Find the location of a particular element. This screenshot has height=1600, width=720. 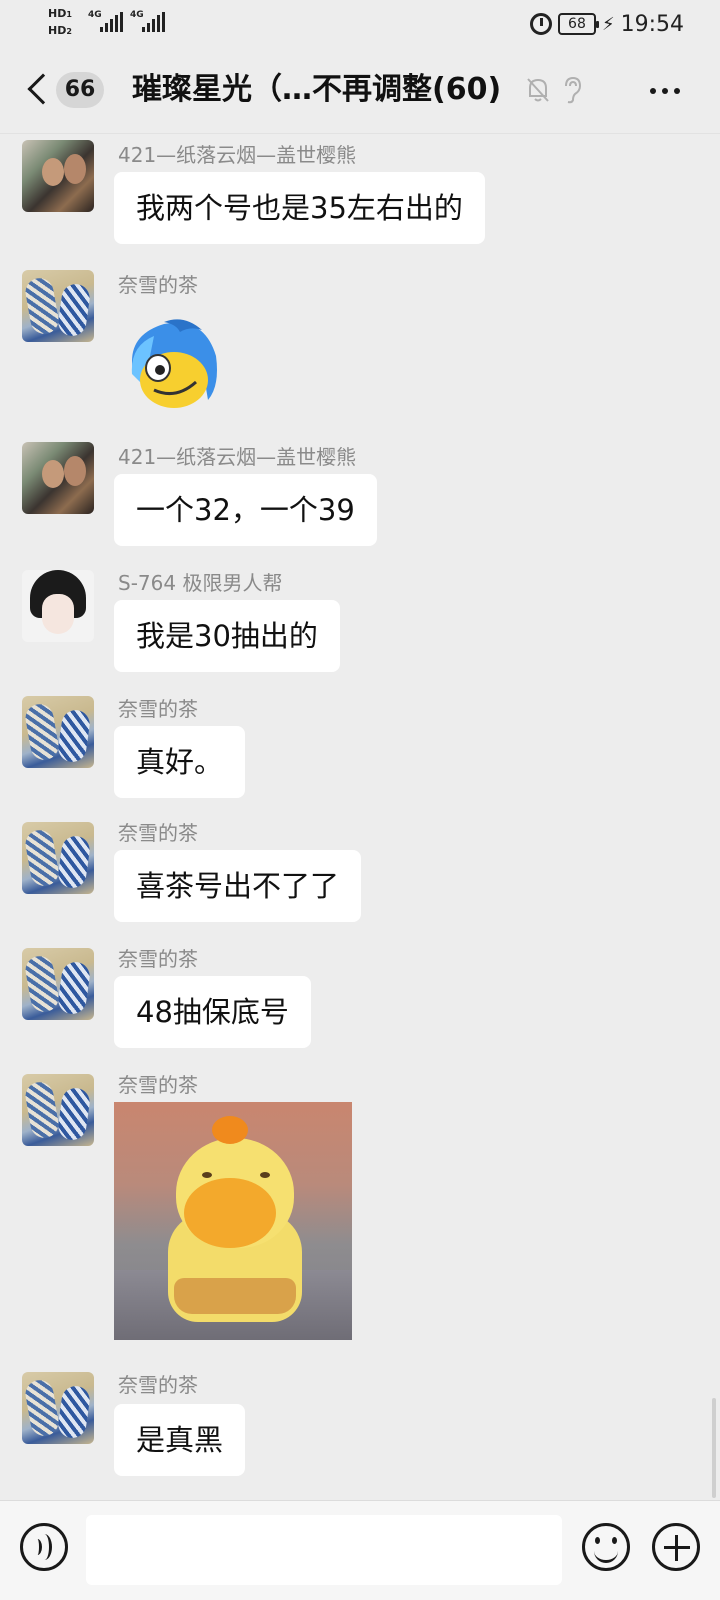

message-bubble: 48抽保底号 is located at coordinates (212, 1012).